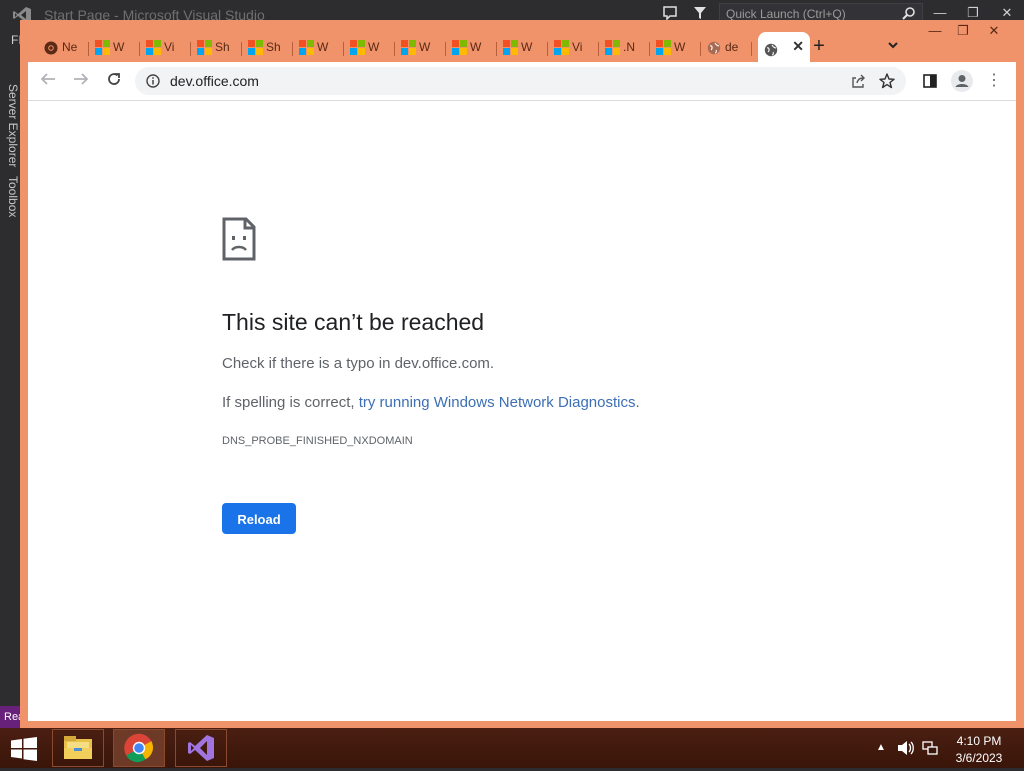  I want to click on bookmark-star-icon, so click(887, 81).